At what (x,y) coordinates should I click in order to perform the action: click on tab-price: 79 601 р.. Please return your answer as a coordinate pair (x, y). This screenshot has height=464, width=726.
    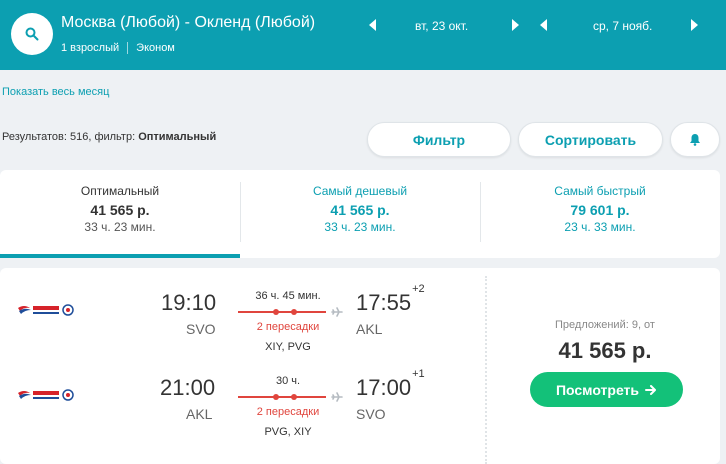
    Looking at the image, I should click on (600, 210).